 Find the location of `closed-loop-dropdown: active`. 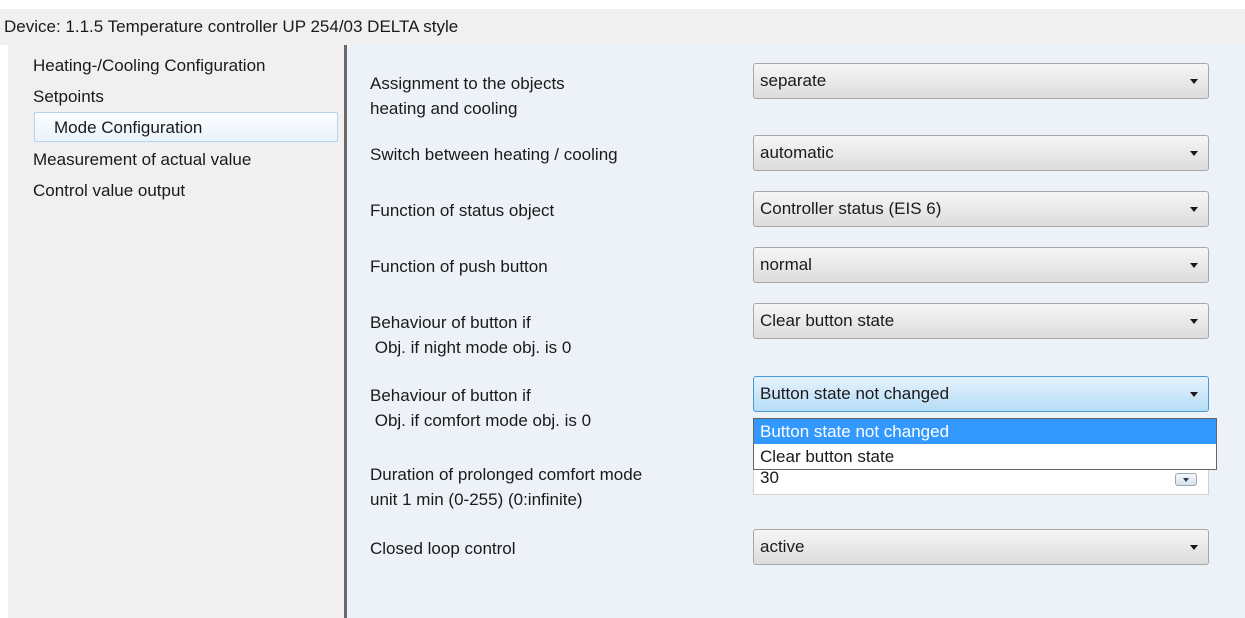

closed-loop-dropdown: active is located at coordinates (981, 547).